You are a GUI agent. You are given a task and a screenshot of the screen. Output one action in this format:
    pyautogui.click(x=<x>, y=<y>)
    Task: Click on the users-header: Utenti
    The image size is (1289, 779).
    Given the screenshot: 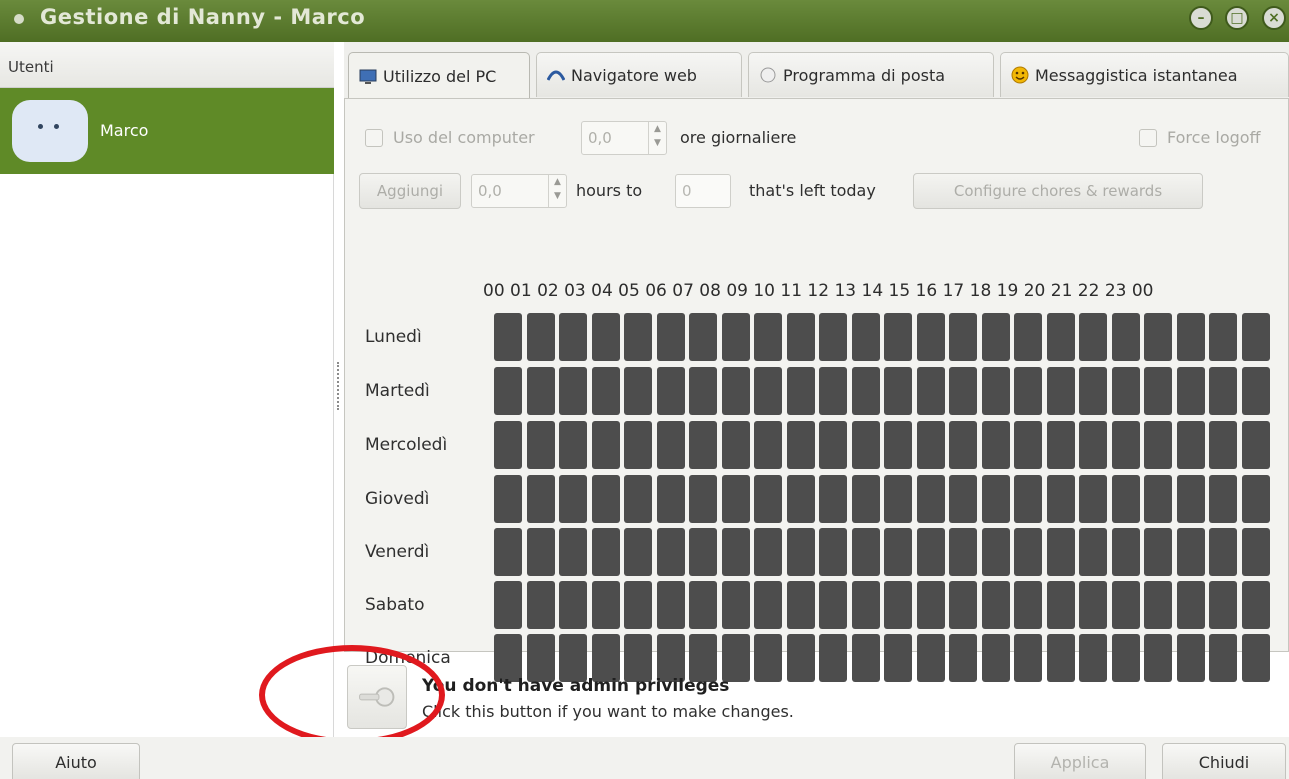 What is the action you would take?
    pyautogui.click(x=167, y=65)
    